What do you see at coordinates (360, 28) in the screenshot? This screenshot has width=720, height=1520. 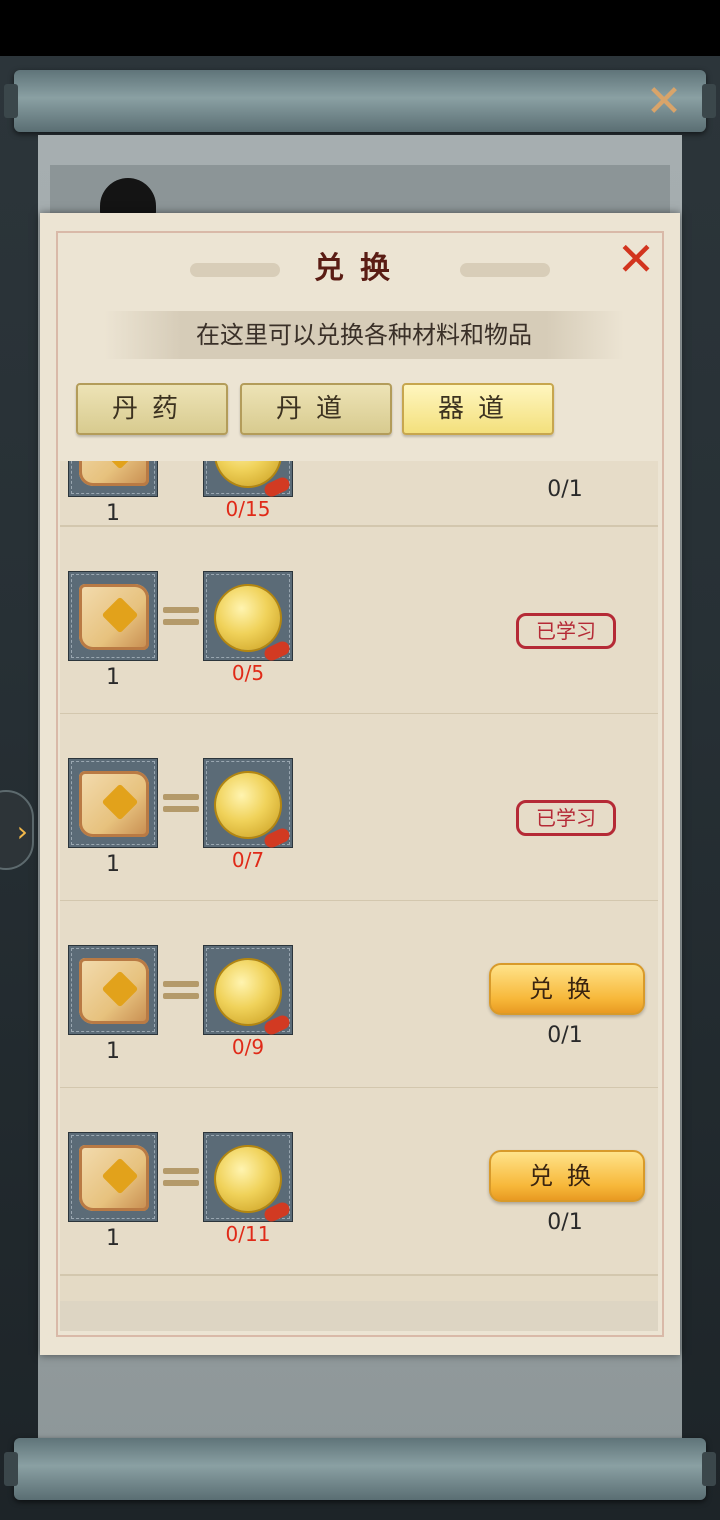 I see `status-bar` at bounding box center [360, 28].